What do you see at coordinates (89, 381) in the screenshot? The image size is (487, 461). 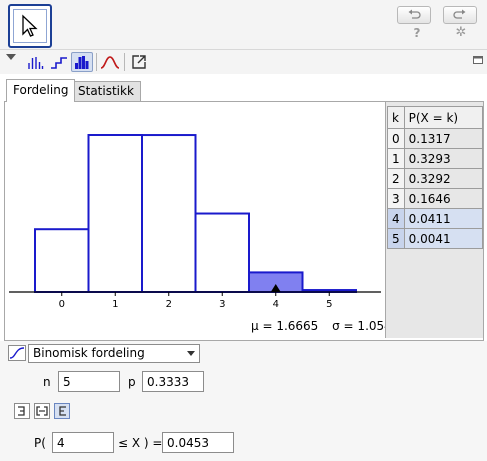 I see `n-field` at bounding box center [89, 381].